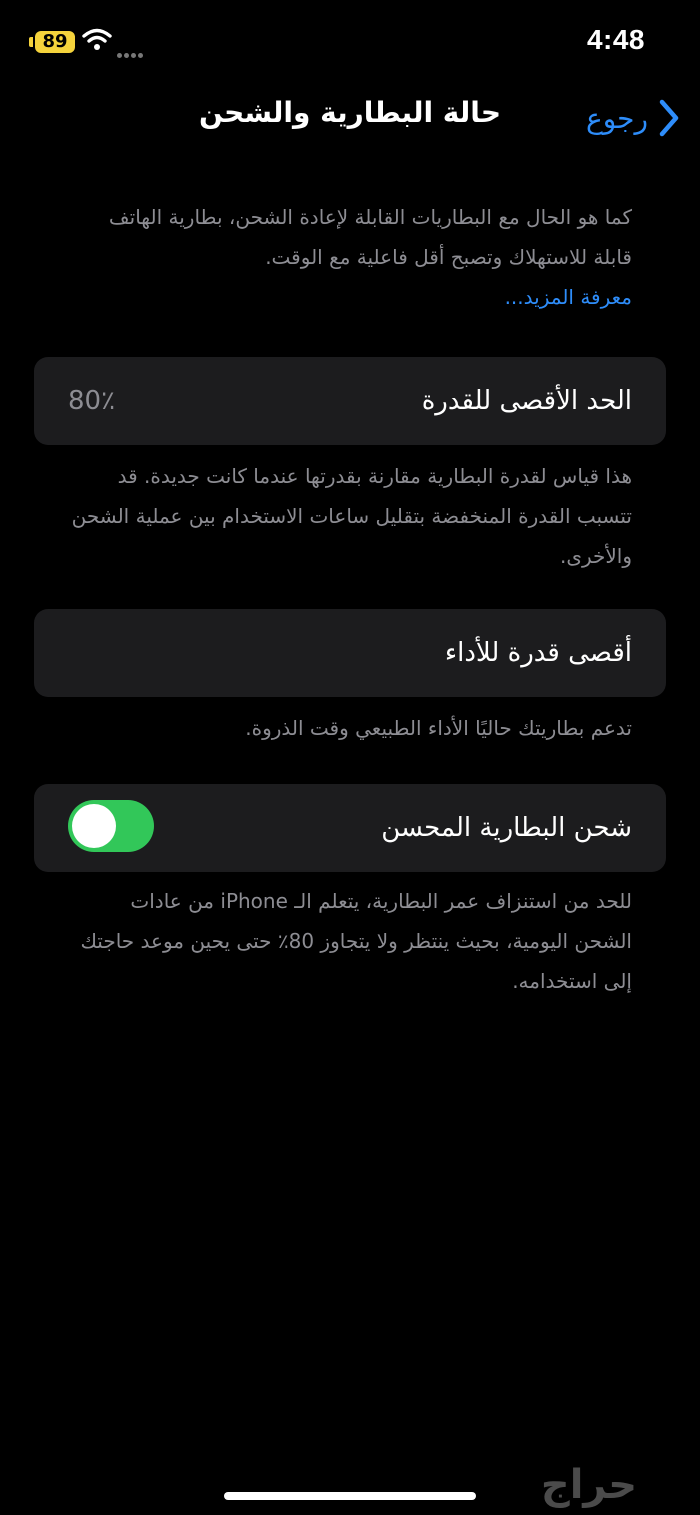 Image resolution: width=700 pixels, height=1515 pixels. I want to click on watermark-logo: حراج, so click(589, 1485).